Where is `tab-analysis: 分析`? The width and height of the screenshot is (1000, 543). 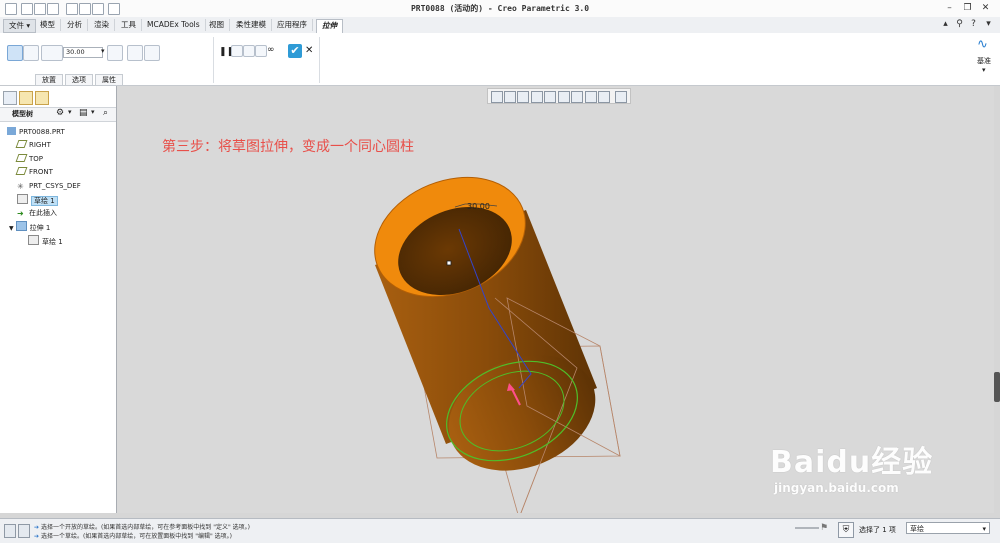 tab-analysis: 分析 is located at coordinates (75, 25).